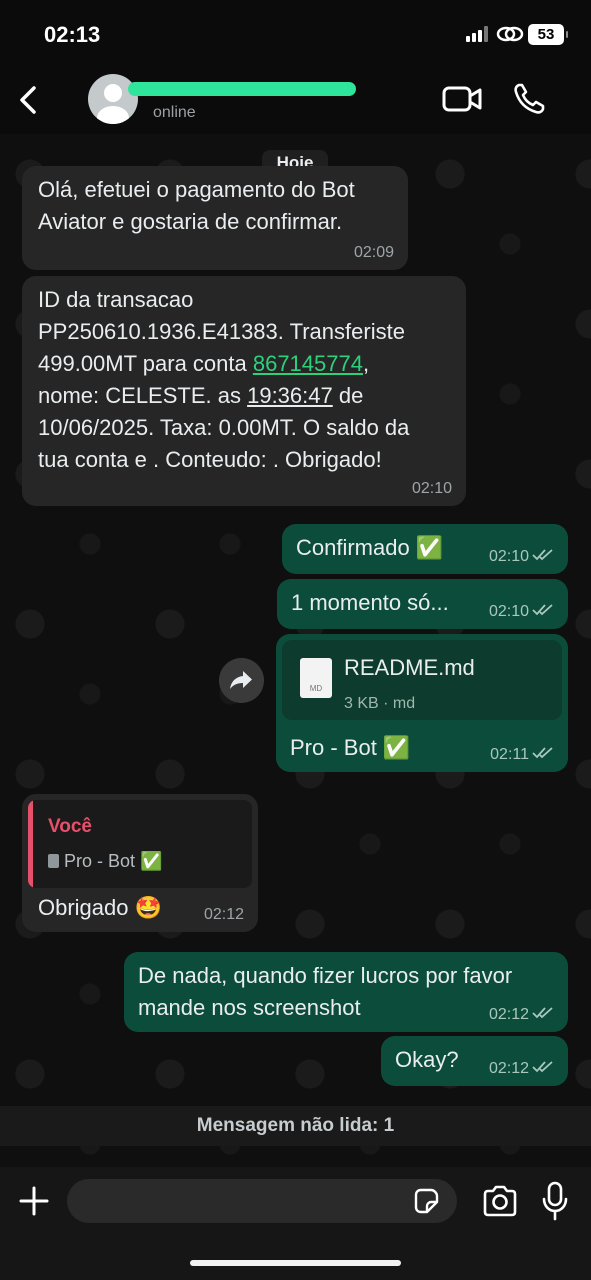 Image resolution: width=591 pixels, height=1280 pixels. I want to click on quote-text-row: Pro - Bot ✅, so click(105, 861).